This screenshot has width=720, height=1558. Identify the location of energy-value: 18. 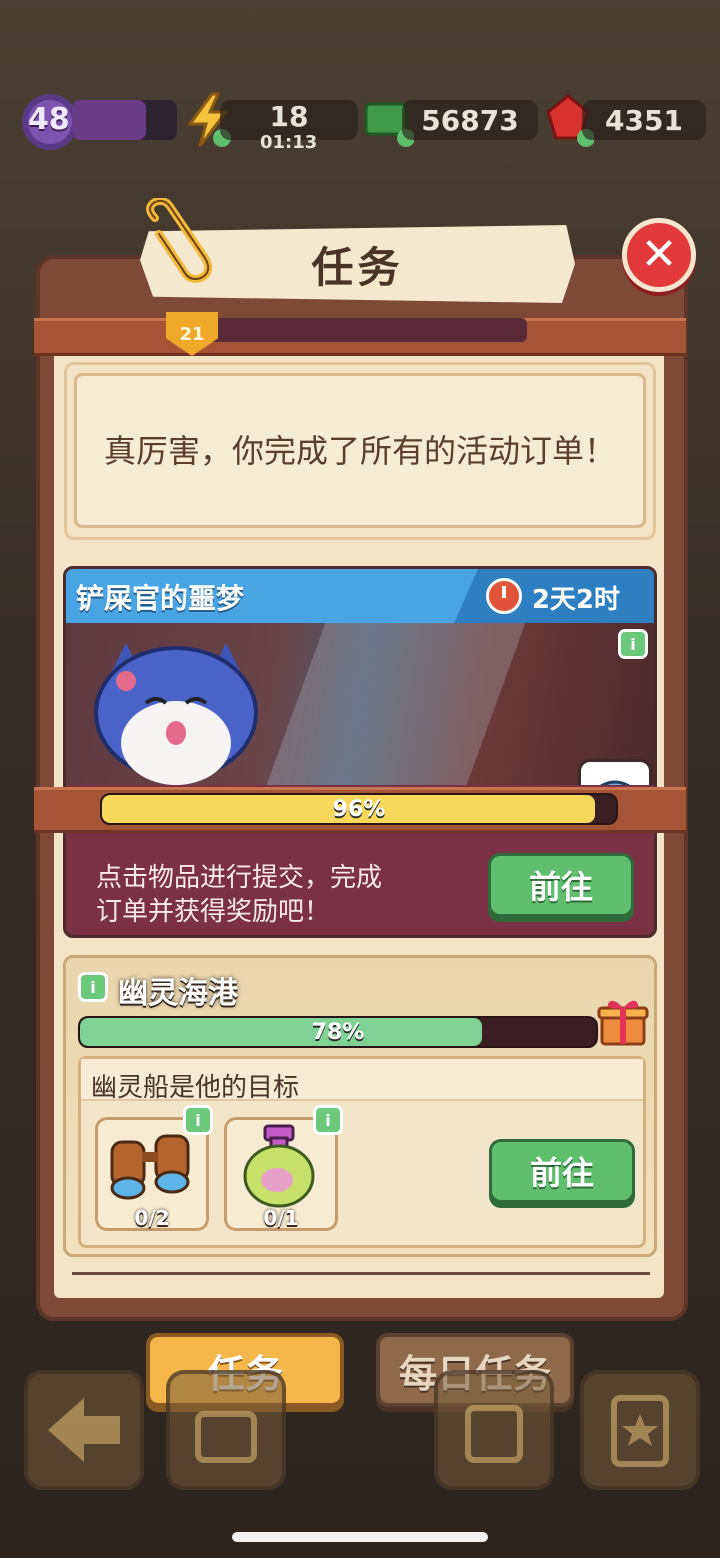
(289, 116).